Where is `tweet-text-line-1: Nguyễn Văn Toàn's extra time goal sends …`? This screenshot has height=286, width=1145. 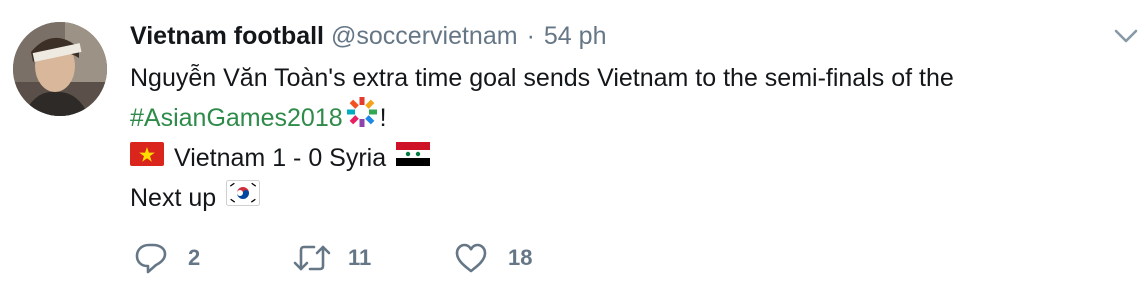 tweet-text-line-1: Nguyễn Văn Toàn's extra time goal sends … is located at coordinates (542, 78).